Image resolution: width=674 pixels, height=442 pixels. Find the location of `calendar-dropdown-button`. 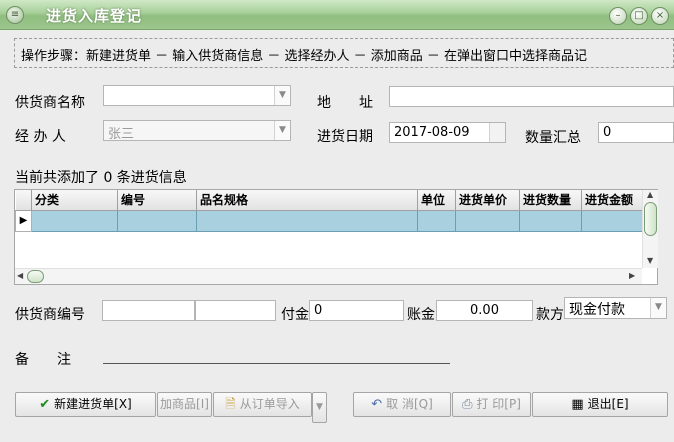

calendar-dropdown-button is located at coordinates (497, 132).